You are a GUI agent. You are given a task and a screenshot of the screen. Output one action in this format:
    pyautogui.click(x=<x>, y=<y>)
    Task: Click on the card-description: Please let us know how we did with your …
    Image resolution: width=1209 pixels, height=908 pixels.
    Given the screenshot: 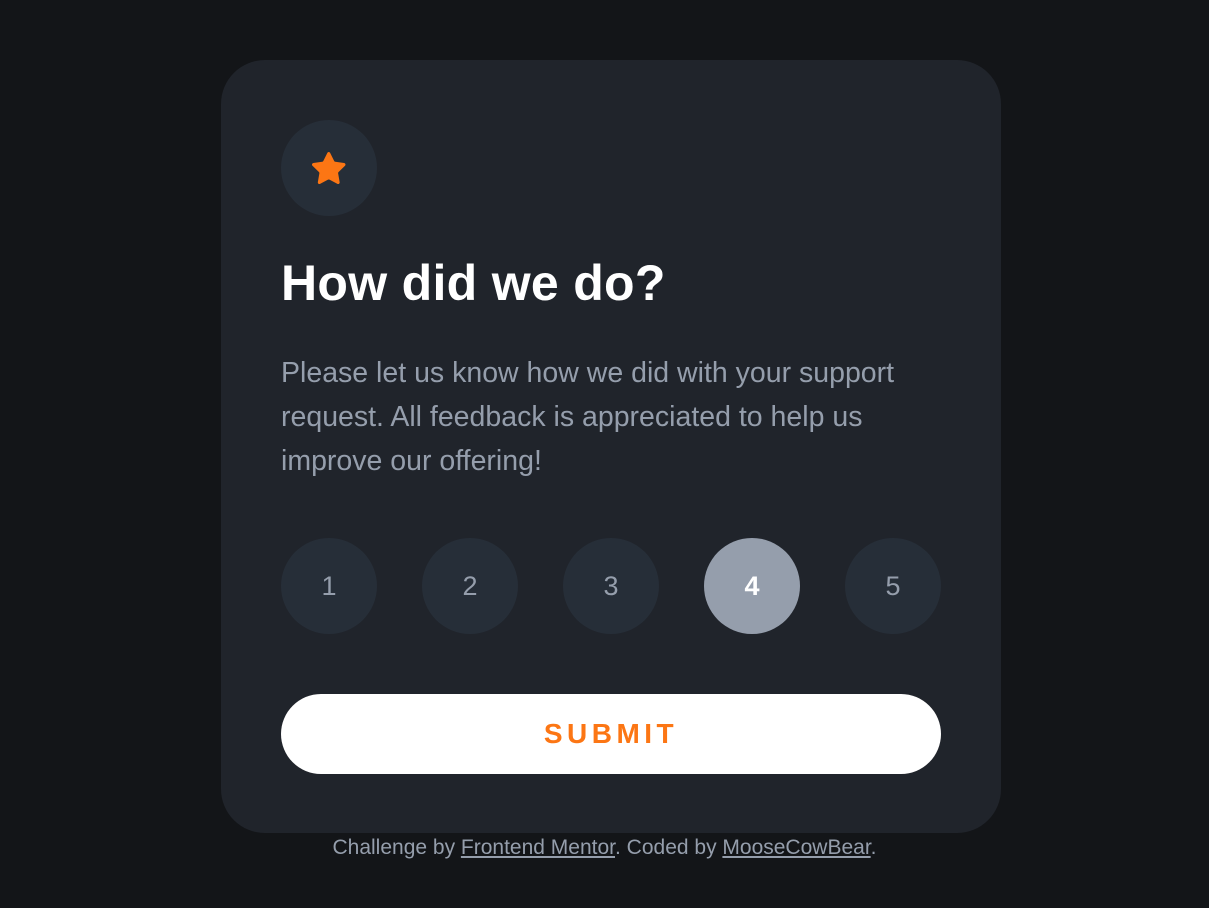 What is the action you would take?
    pyautogui.click(x=588, y=417)
    